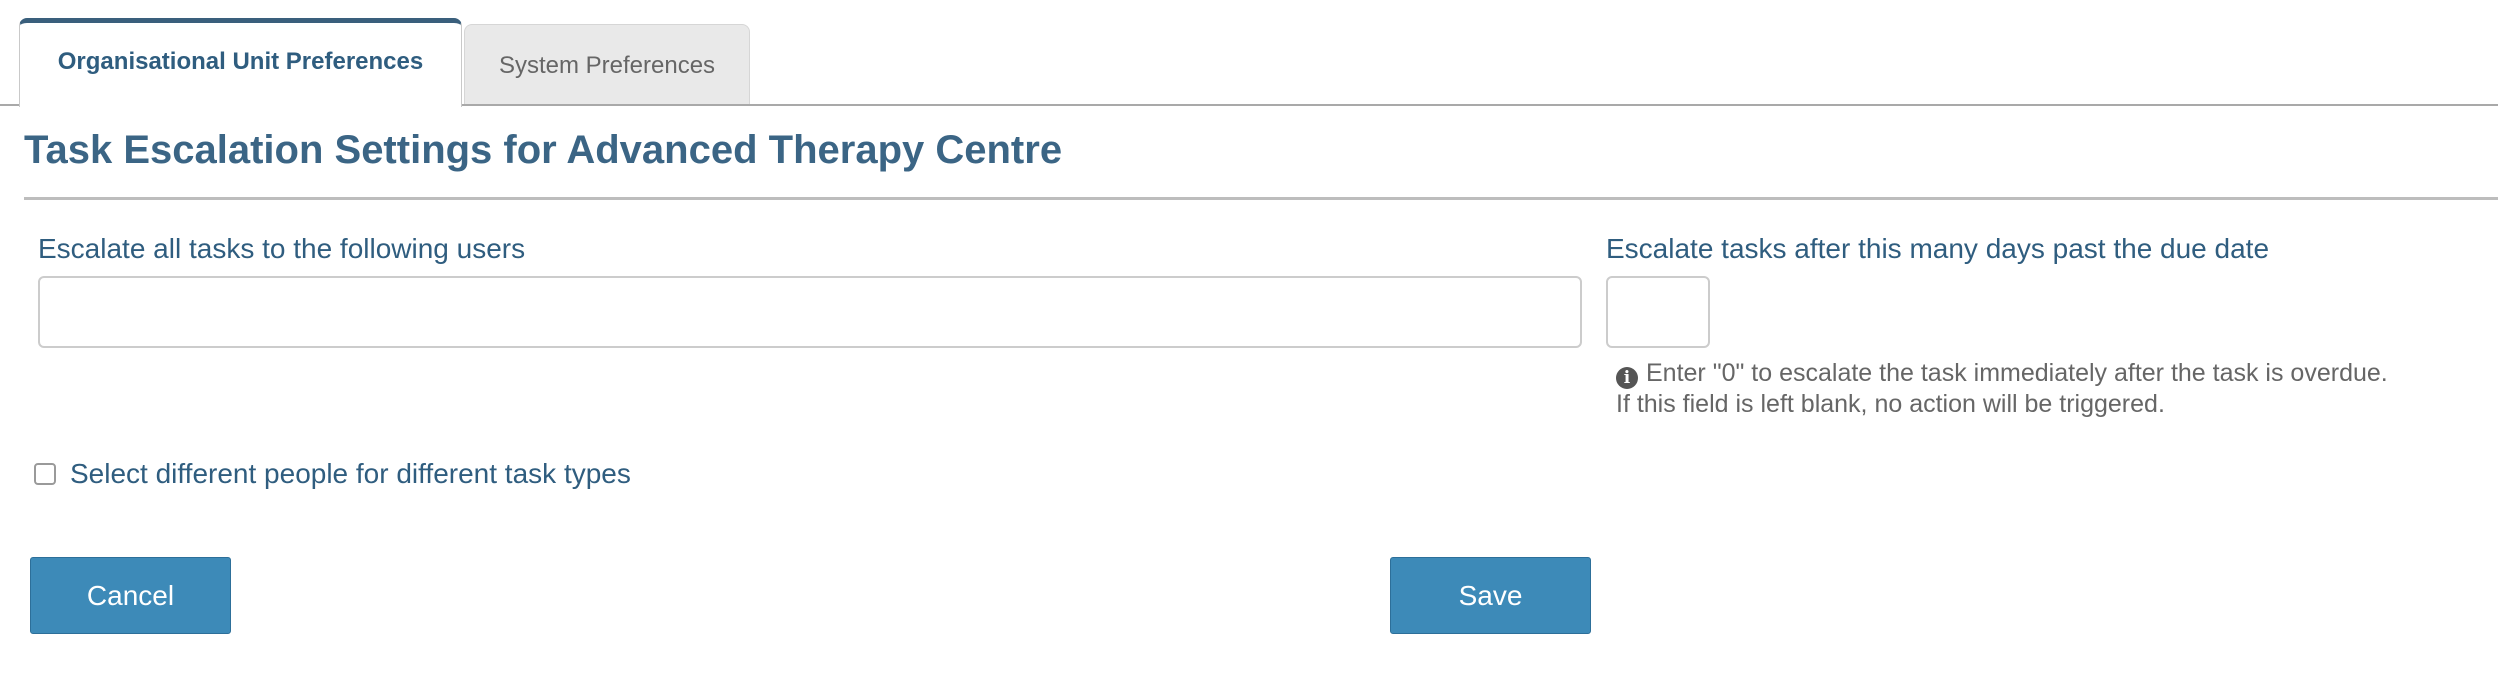 Image resolution: width=2498 pixels, height=680 pixels. What do you see at coordinates (810, 312) in the screenshot?
I see `escalate-users-input` at bounding box center [810, 312].